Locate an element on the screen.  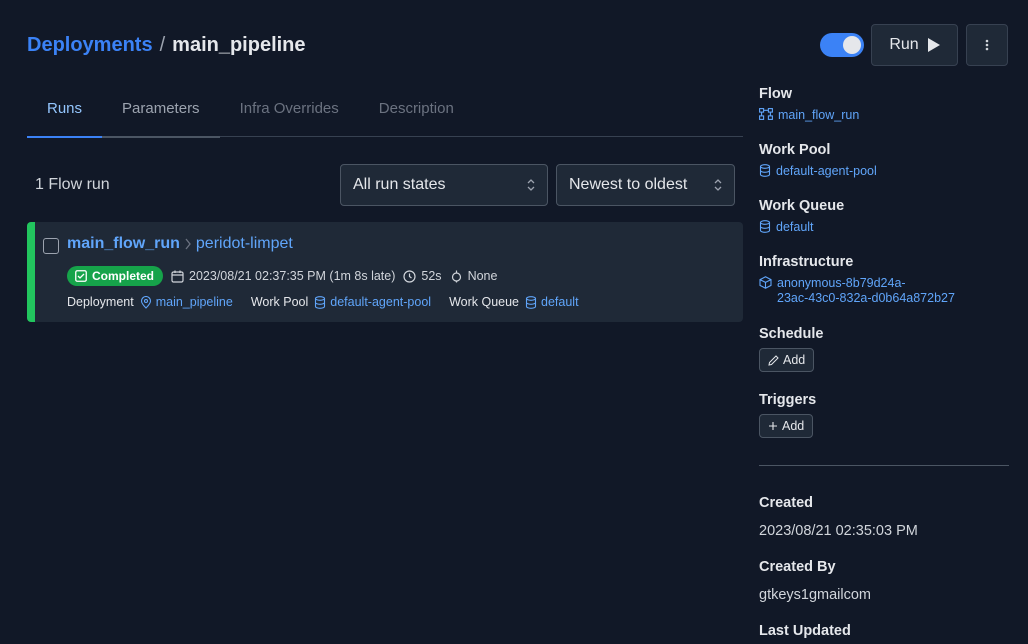
start-time-value: 2023/08/21 02:37:35 PM (1m 8s late) is located at coordinates (292, 276).